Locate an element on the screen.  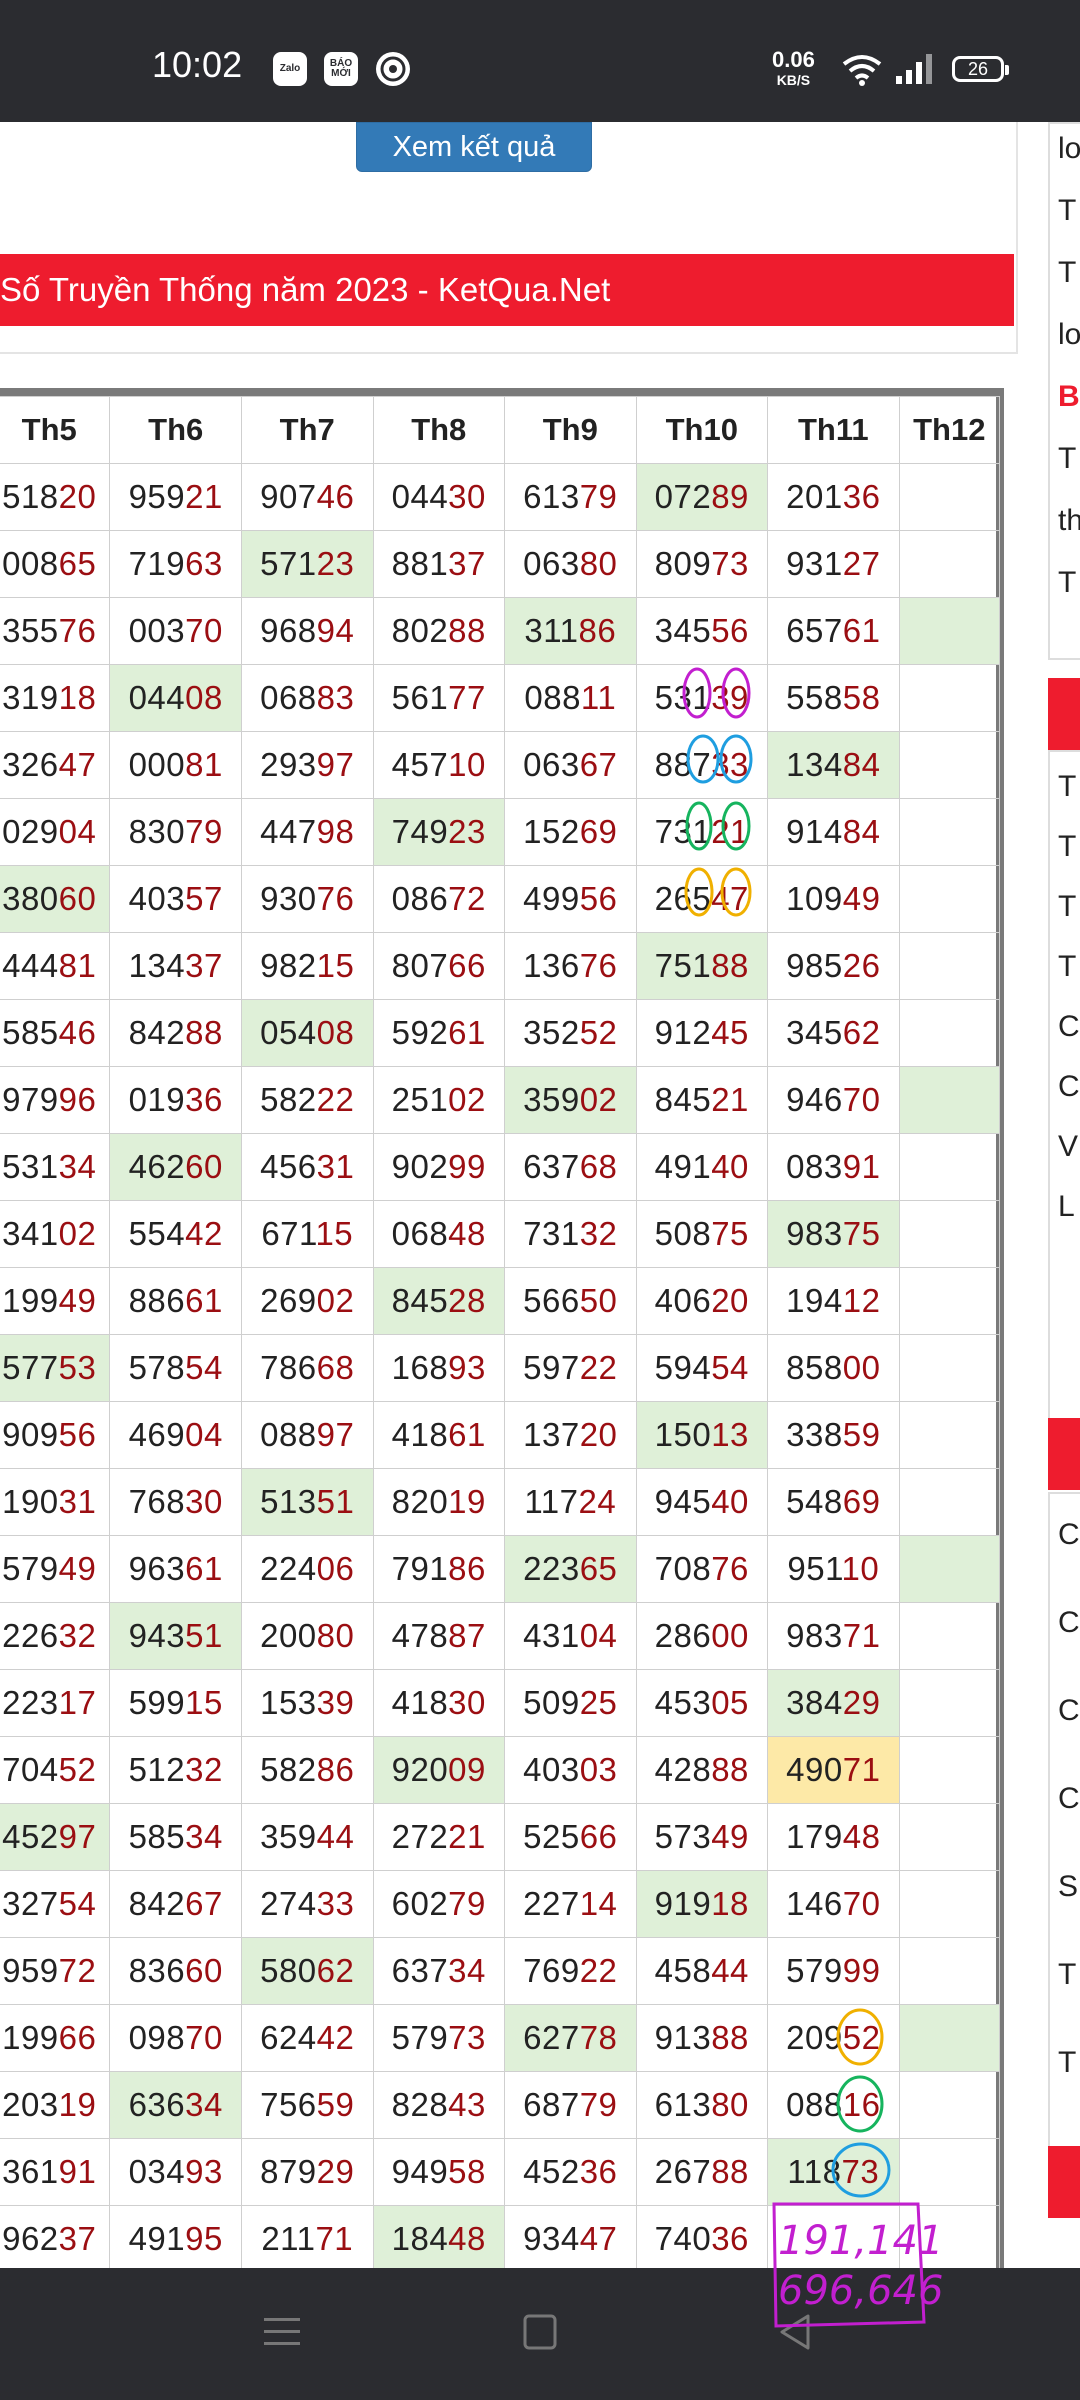
result-tail-digits: 83 is located at coordinates (335, 697).